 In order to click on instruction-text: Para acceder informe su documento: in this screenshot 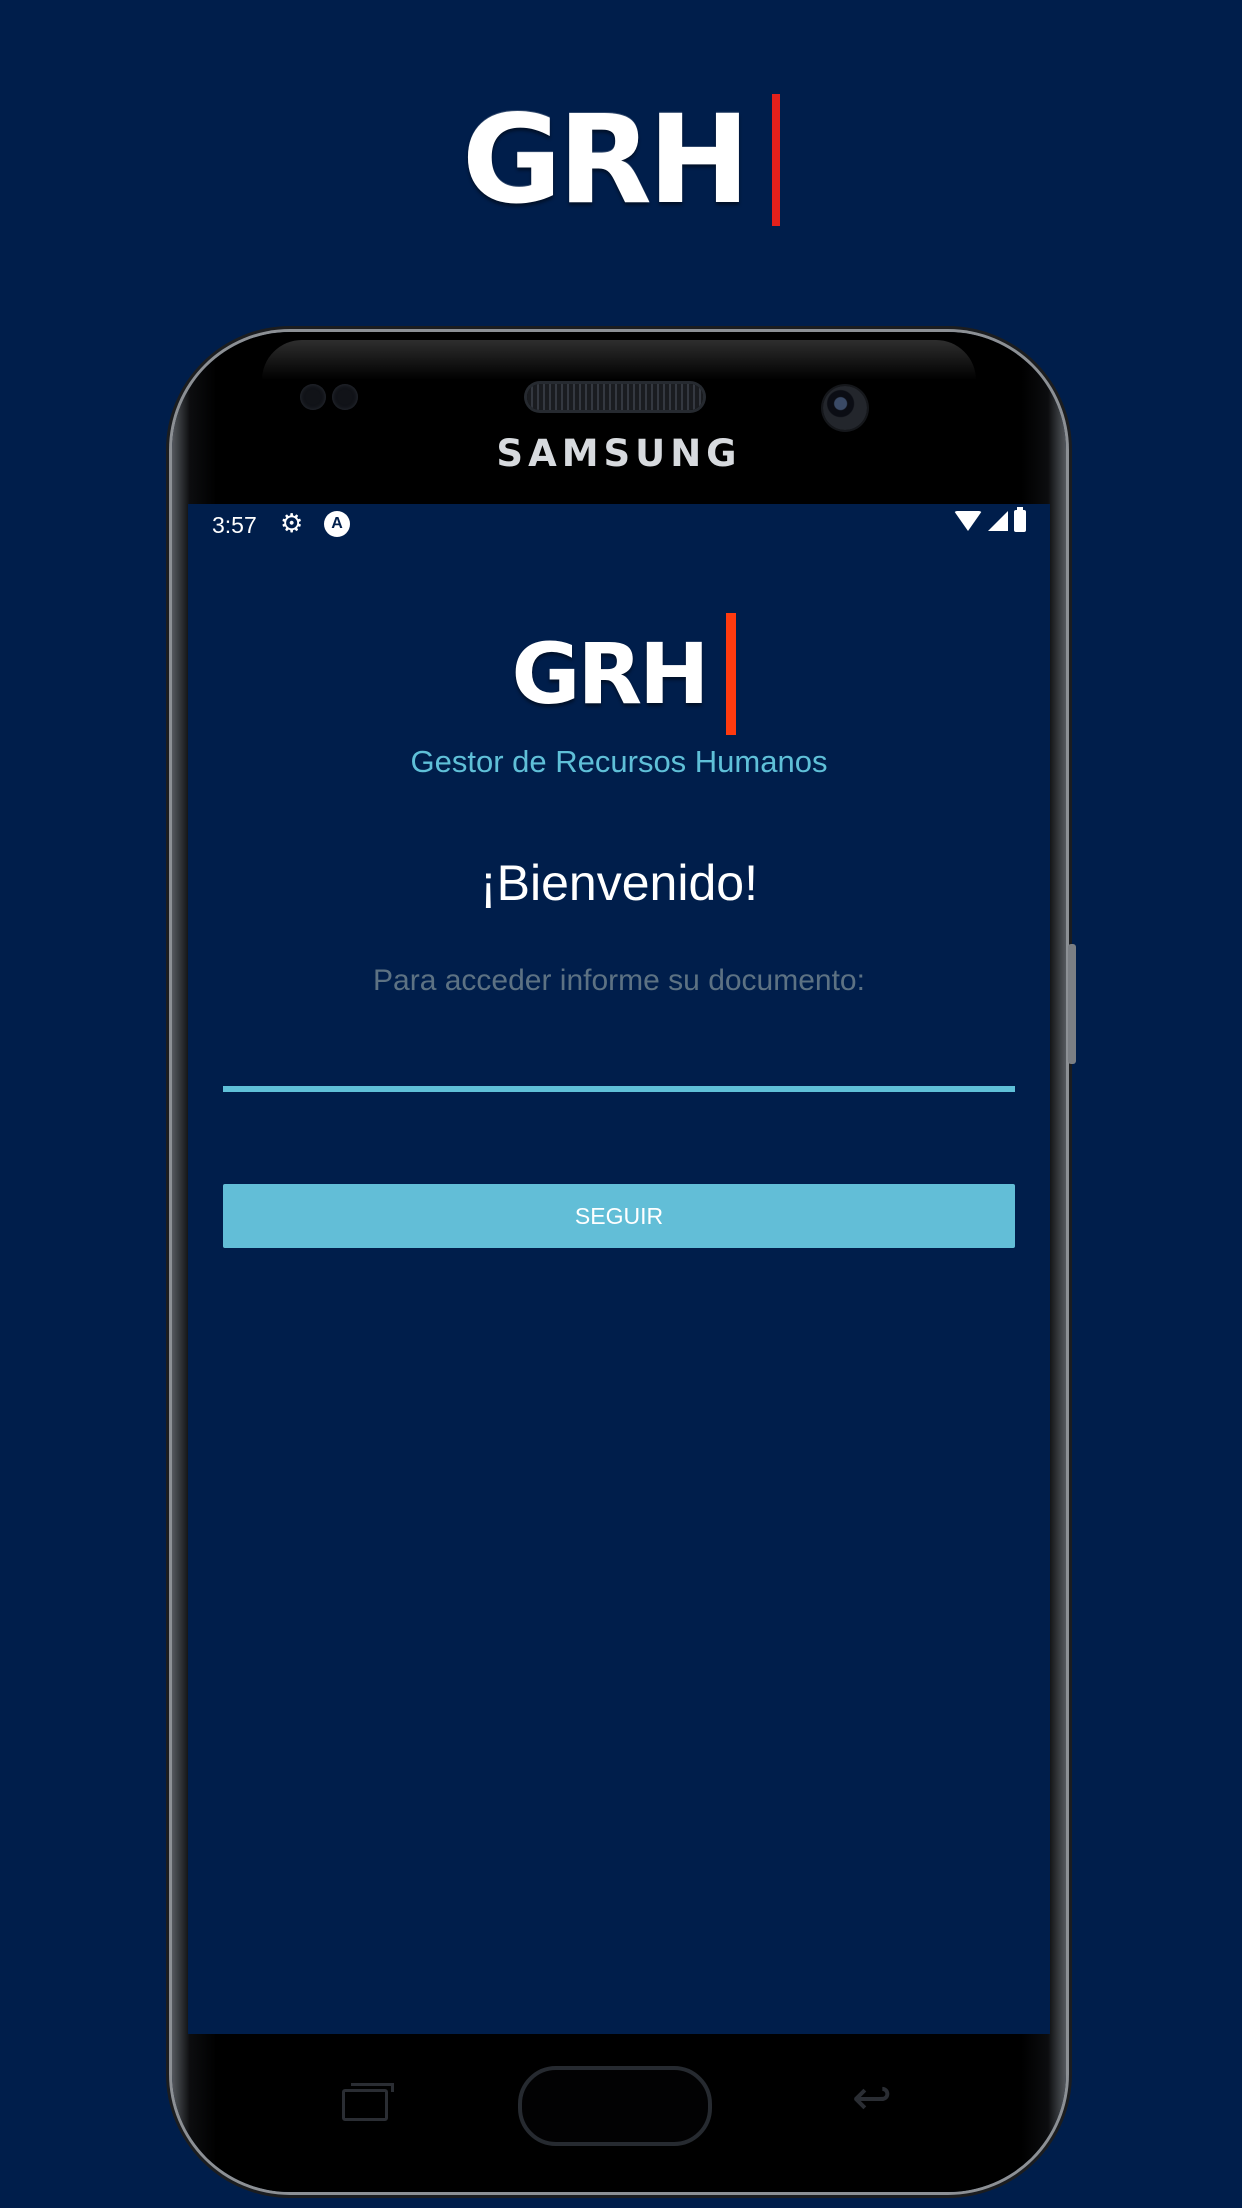, I will do `click(619, 980)`.